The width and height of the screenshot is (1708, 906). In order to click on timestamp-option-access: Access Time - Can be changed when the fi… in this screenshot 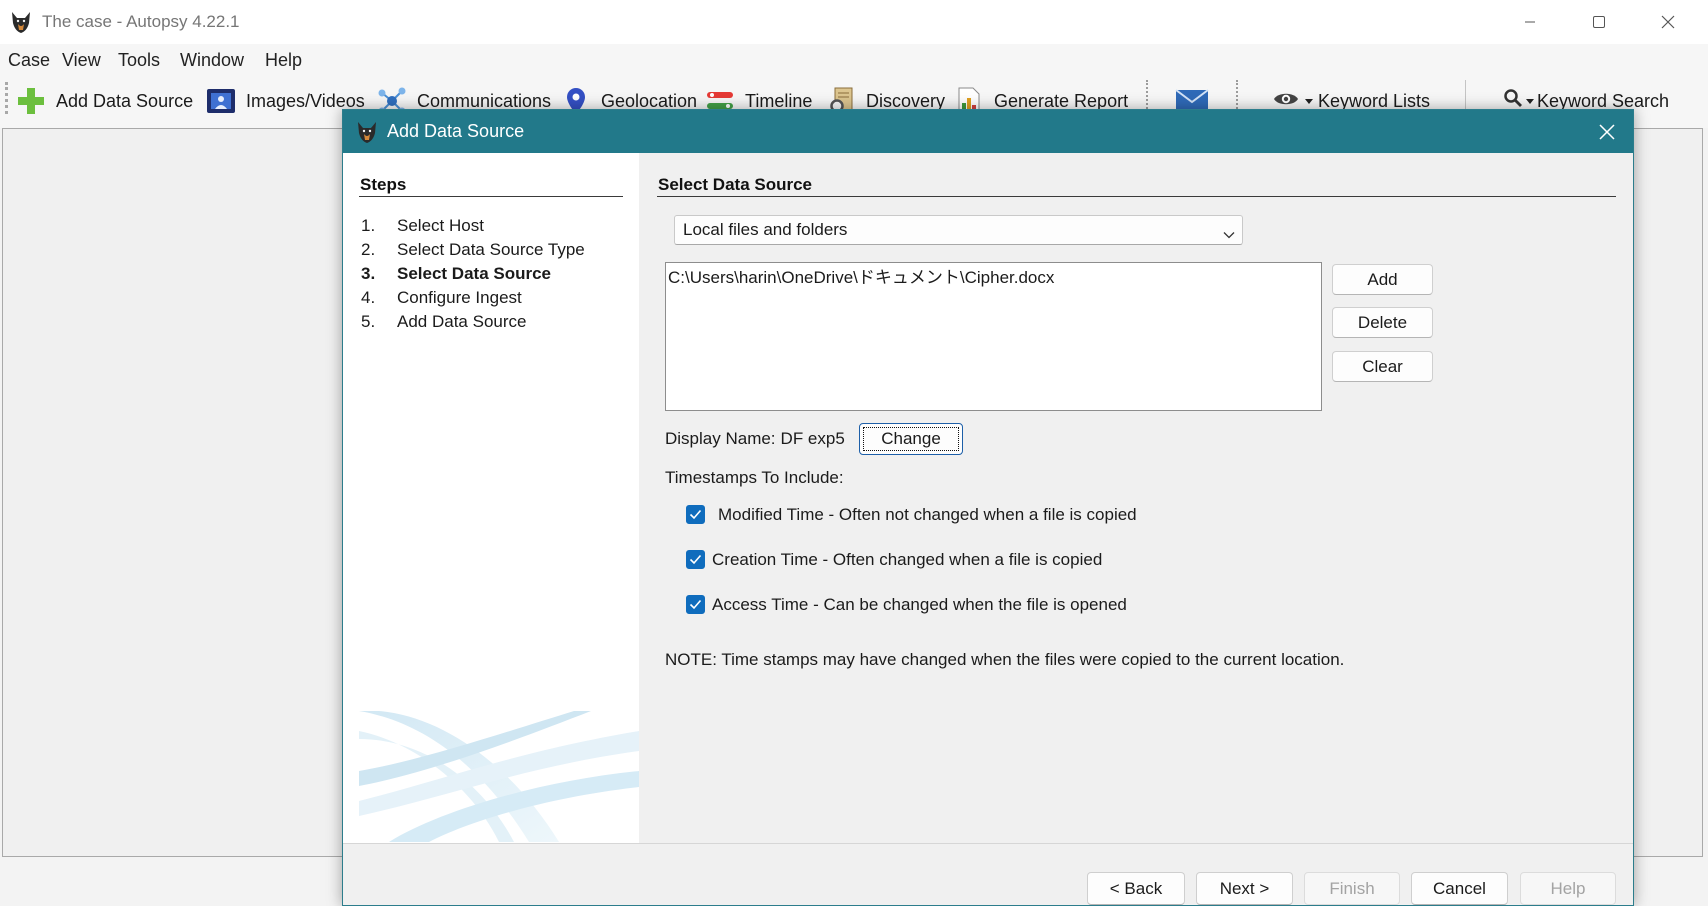, I will do `click(990, 605)`.